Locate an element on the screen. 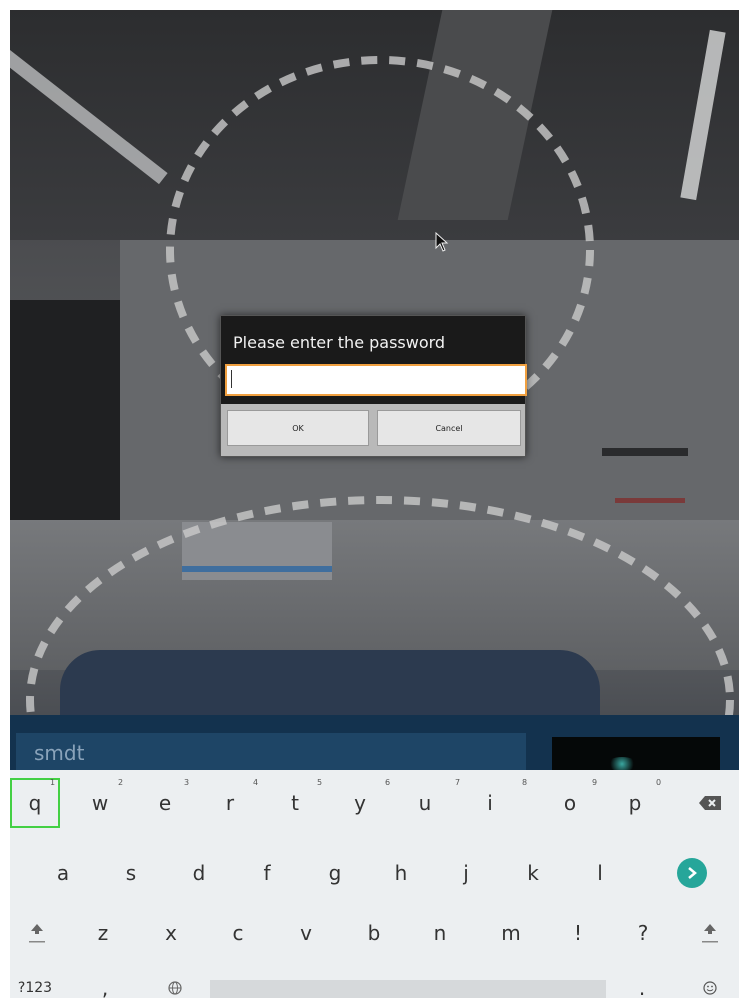 This screenshot has height=998, width=739. key-y: y is located at coordinates (360, 803).